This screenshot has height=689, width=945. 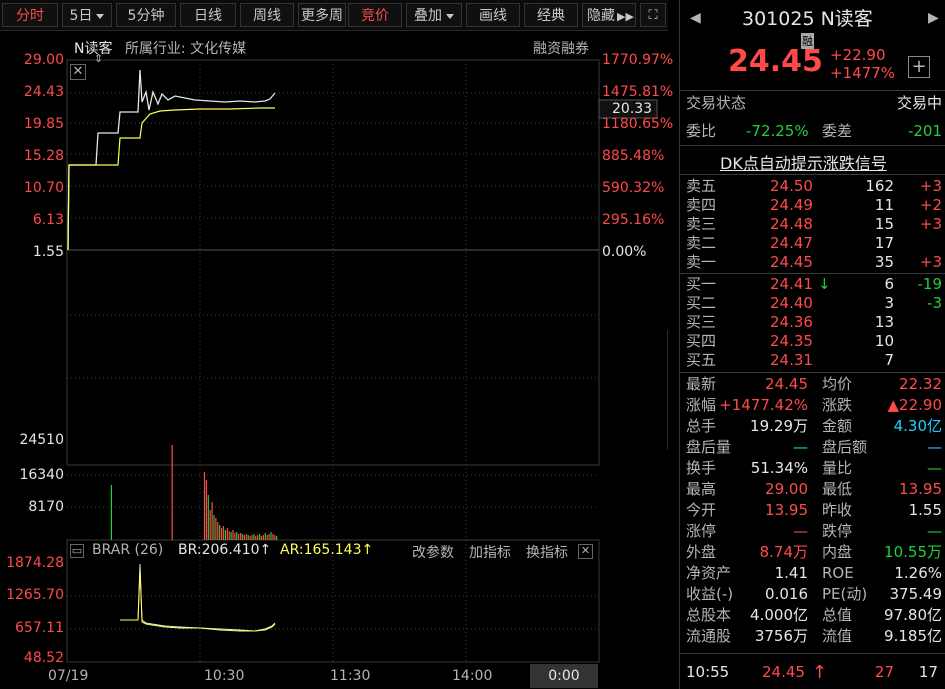 What do you see at coordinates (609, 15) in the screenshot?
I see `tab-hide: 隐藏 ▶▶` at bounding box center [609, 15].